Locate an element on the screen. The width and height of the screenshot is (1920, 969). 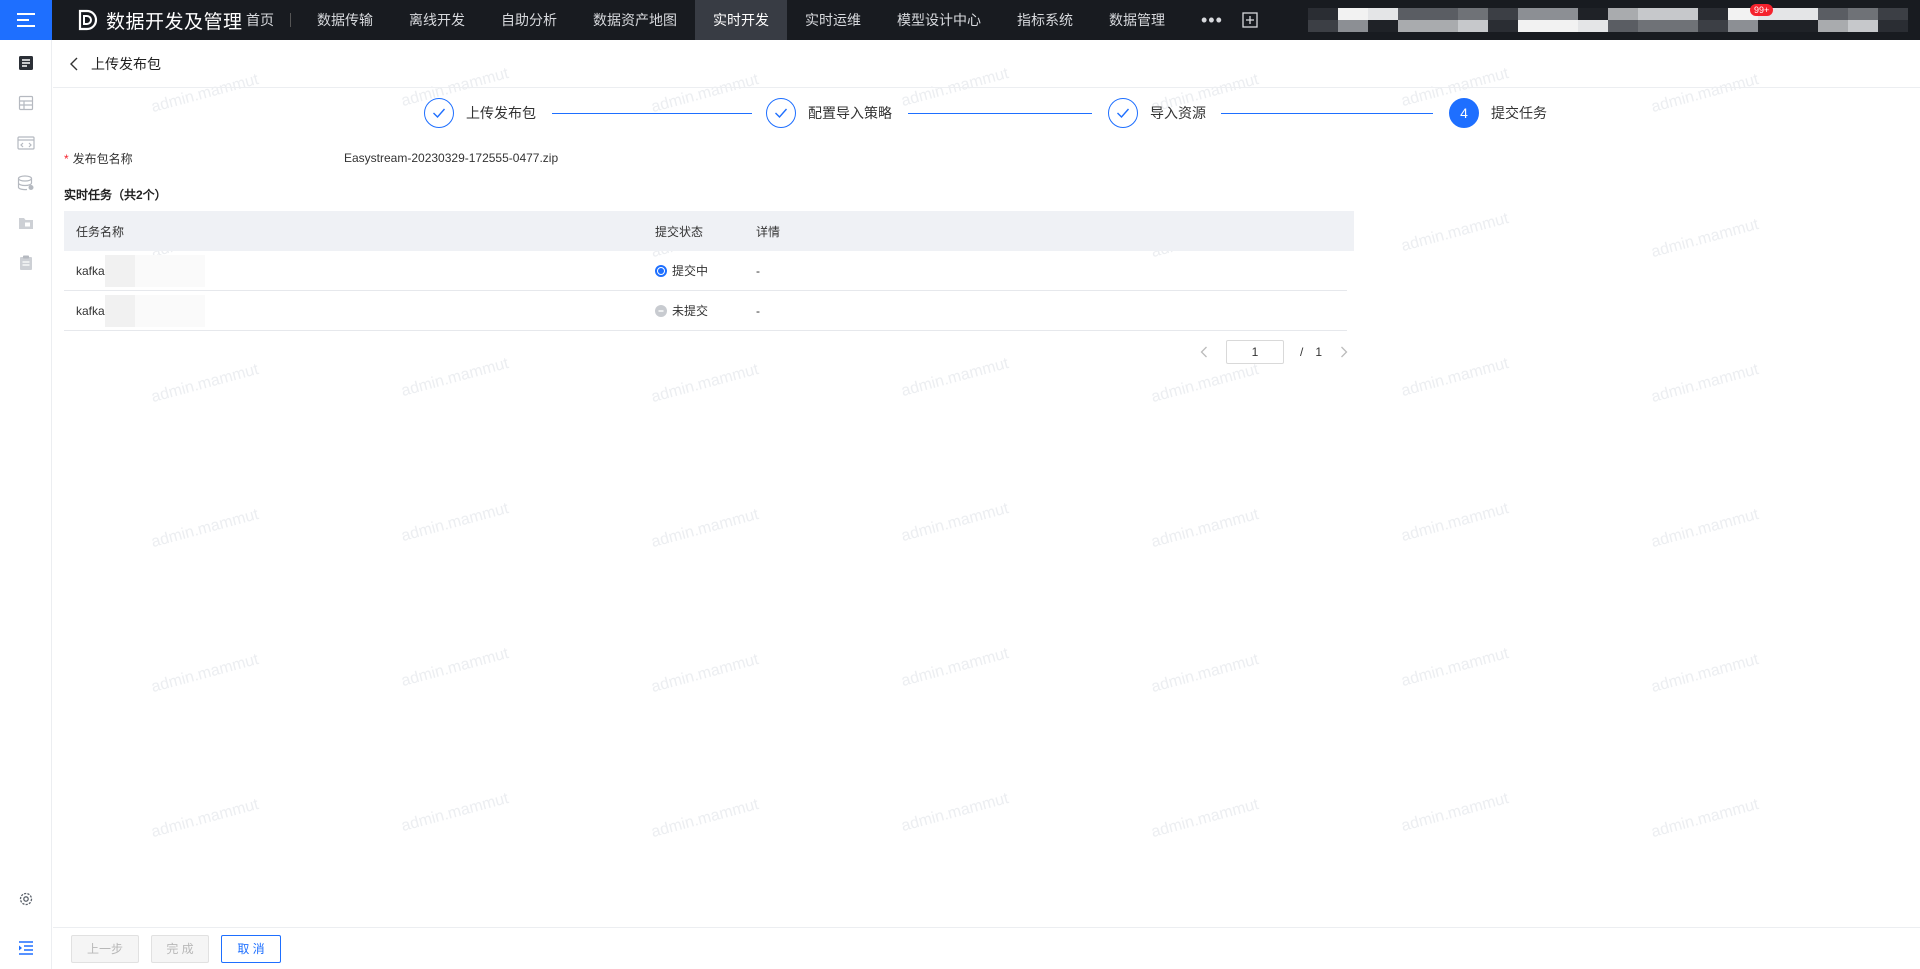
nav-item-offline-dev: 离线开发 is located at coordinates (437, 20).